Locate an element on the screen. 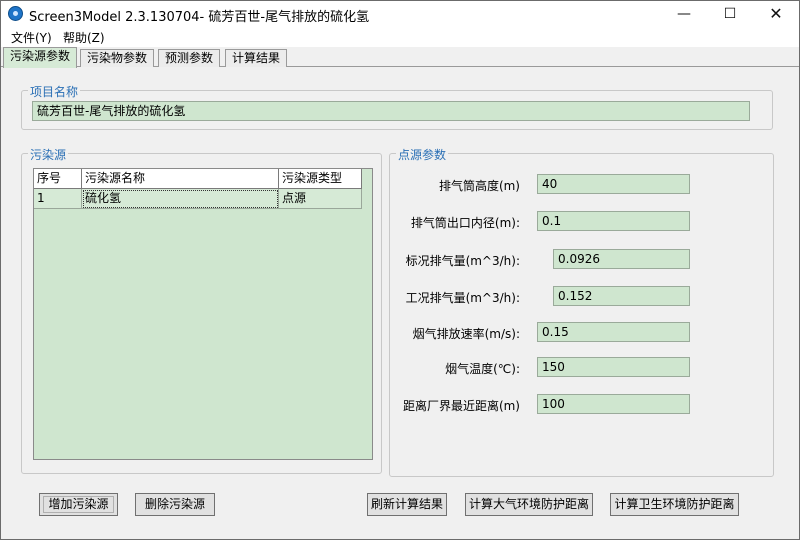 The width and height of the screenshot is (800, 540). point-source-group-title: 点源参数 is located at coordinates (422, 154).